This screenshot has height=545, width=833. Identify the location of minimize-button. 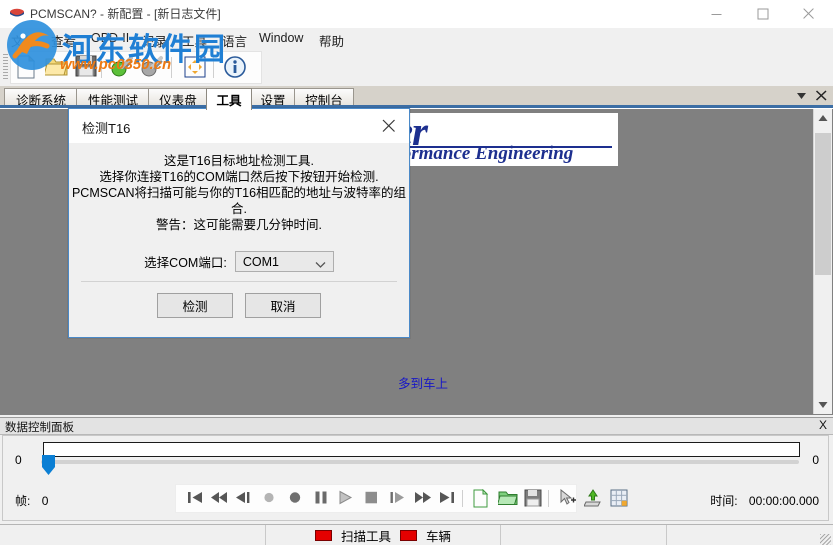
(717, 14).